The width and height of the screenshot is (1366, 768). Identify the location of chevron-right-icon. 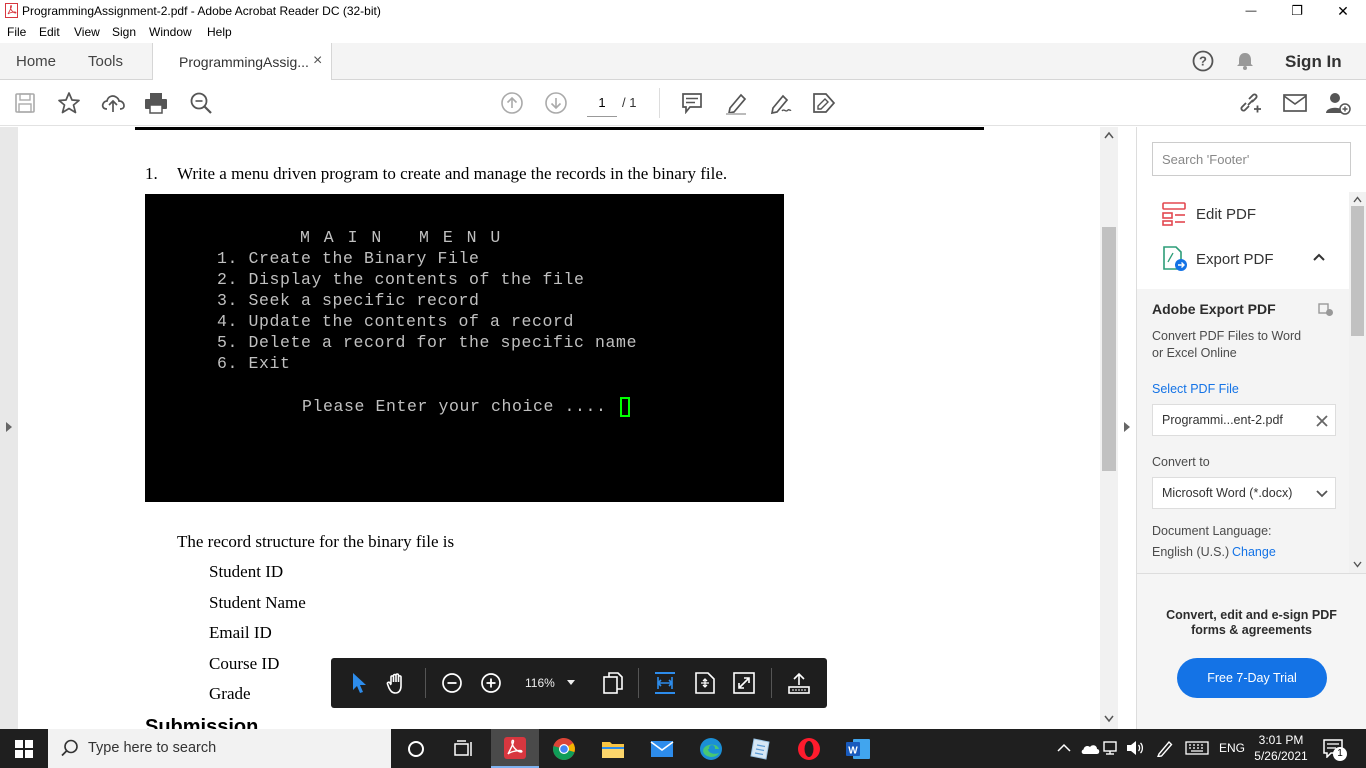
(1127, 427).